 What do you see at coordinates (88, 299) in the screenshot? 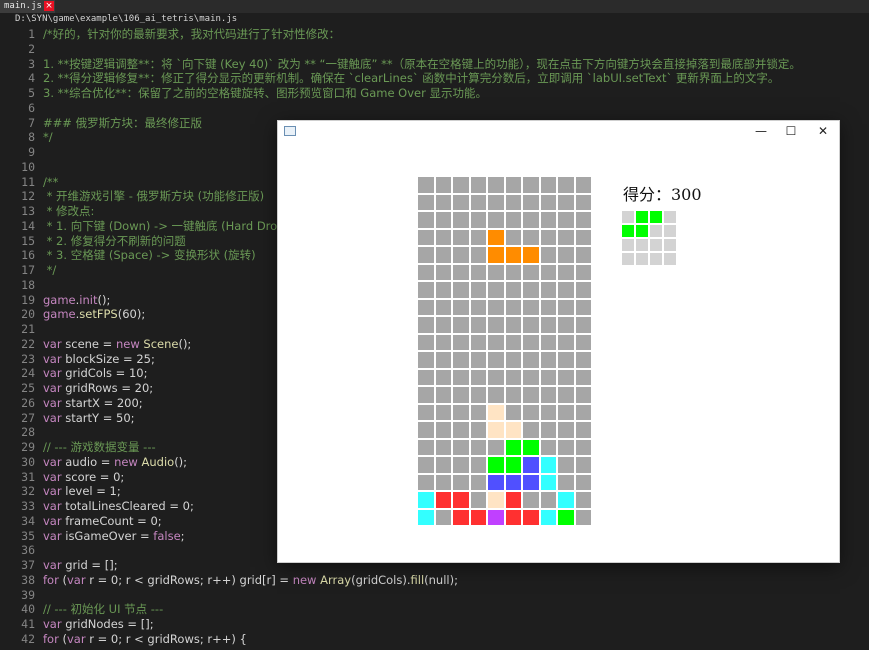
I see `code-token: init` at bounding box center [88, 299].